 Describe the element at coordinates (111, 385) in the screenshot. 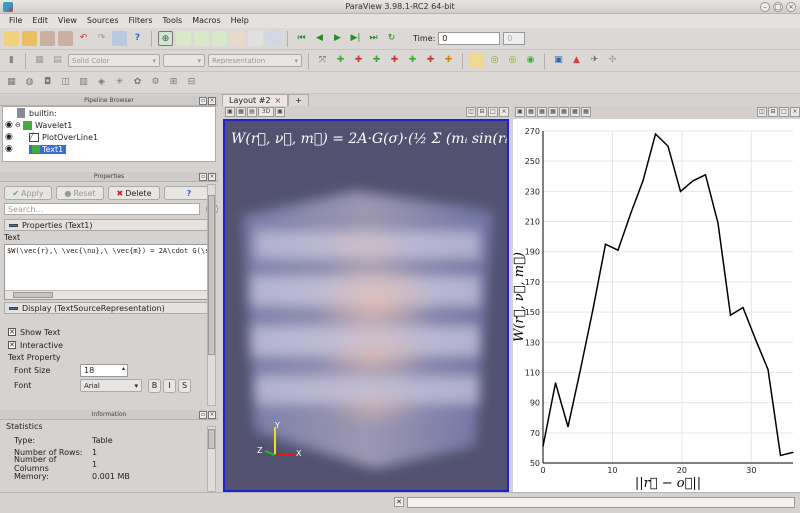

I see `font-select: Arial ▾` at that location.